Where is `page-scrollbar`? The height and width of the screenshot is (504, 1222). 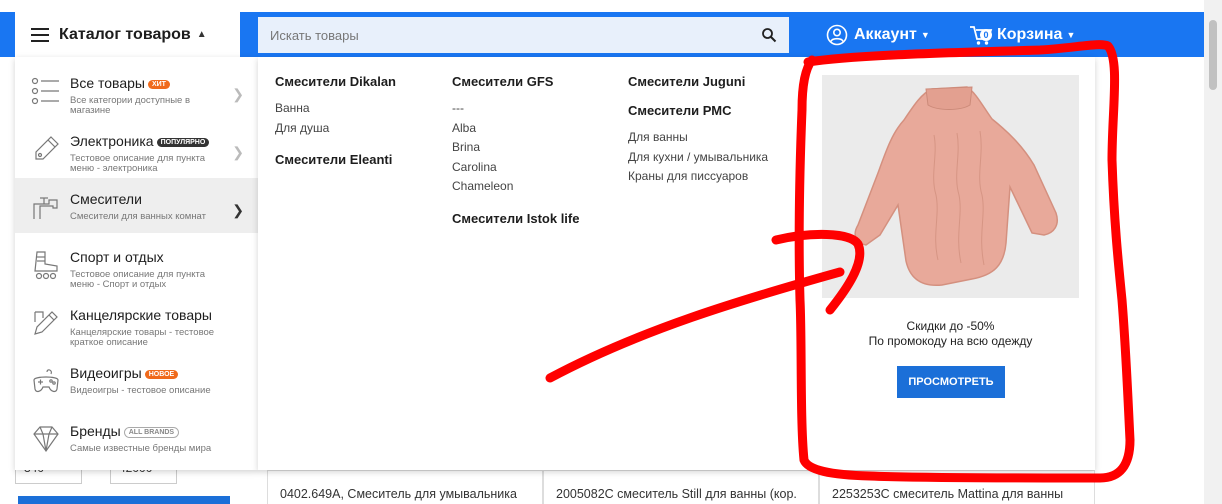
page-scrollbar is located at coordinates (1213, 252).